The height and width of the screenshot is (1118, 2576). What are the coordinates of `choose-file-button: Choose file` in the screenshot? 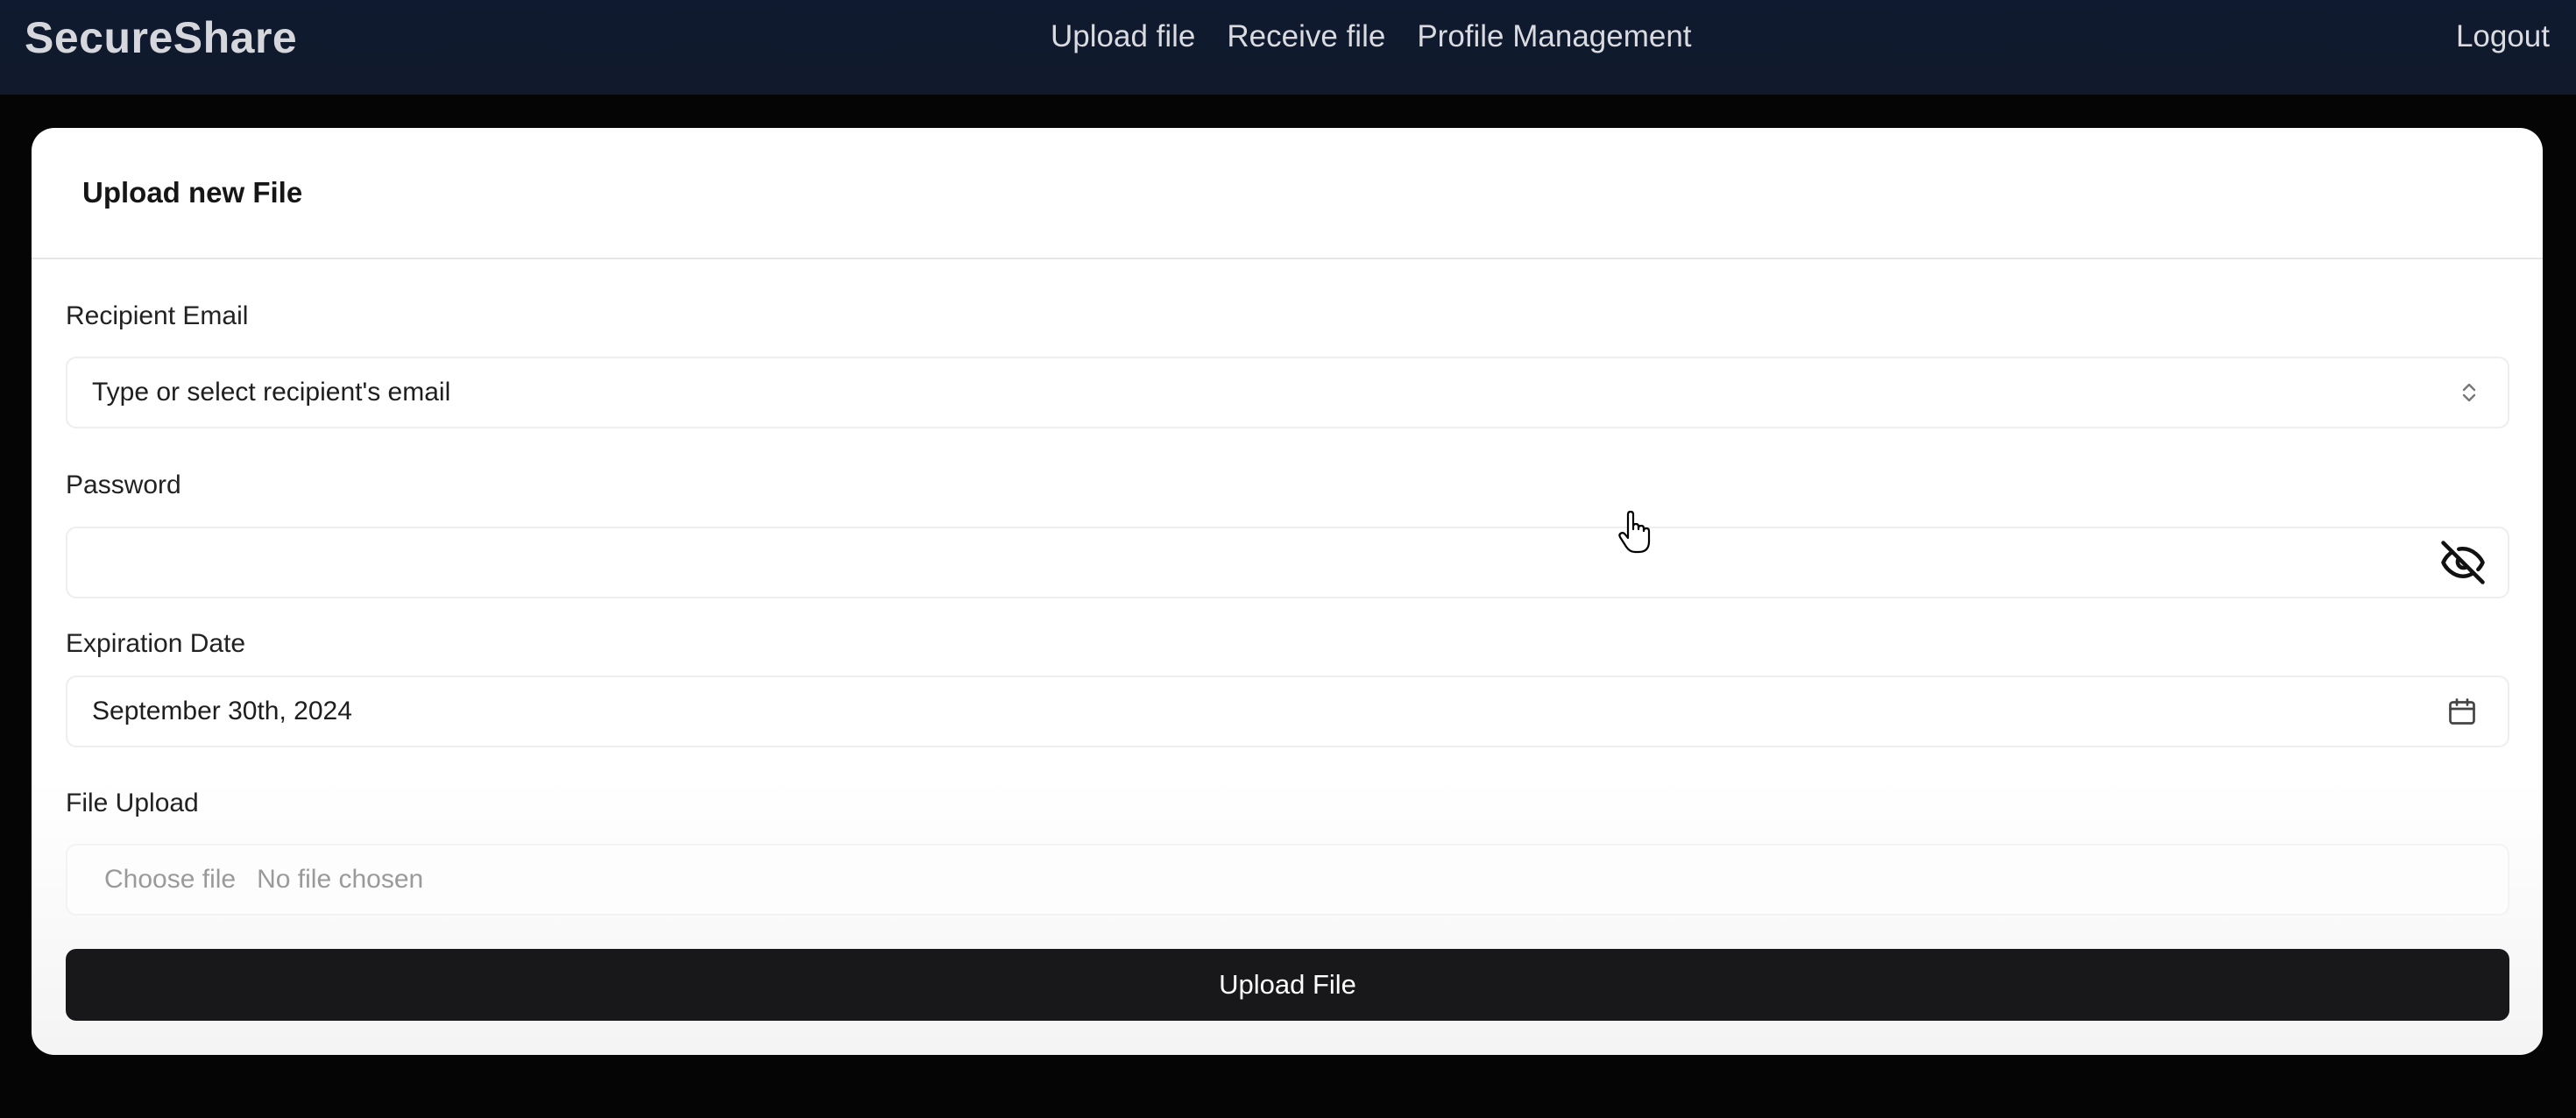 It's located at (170, 880).